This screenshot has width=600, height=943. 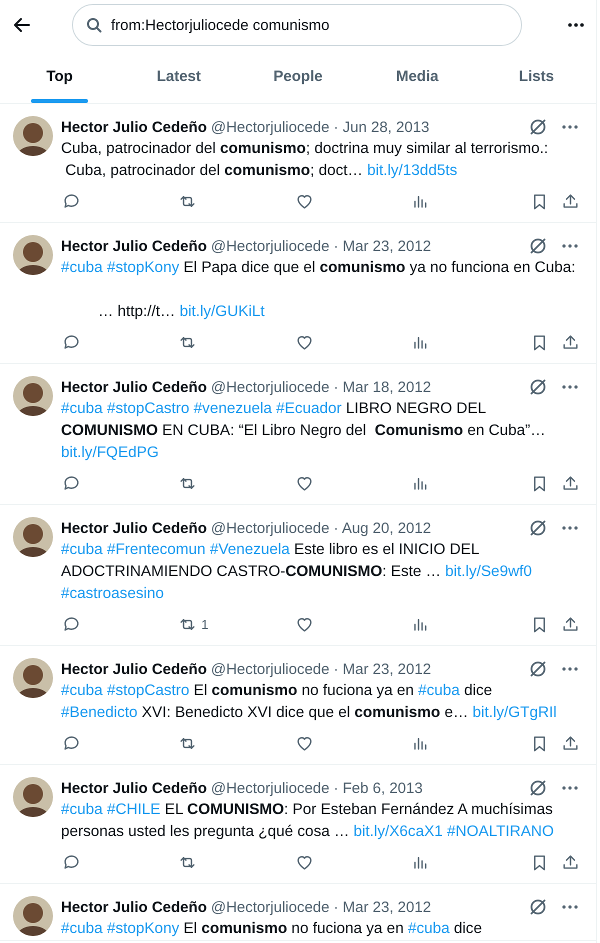 What do you see at coordinates (536, 76) in the screenshot?
I see `tab: Lists` at bounding box center [536, 76].